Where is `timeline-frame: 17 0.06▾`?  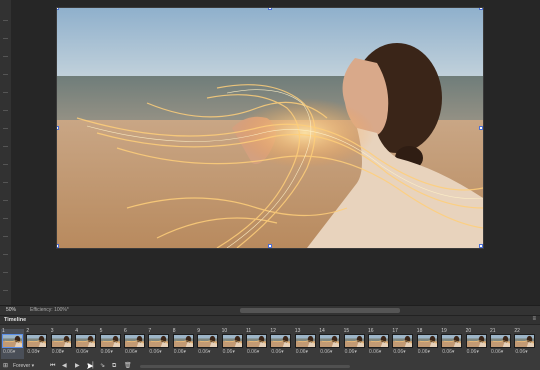
timeline-frame: 17 0.06▾ is located at coordinates (402, 344).